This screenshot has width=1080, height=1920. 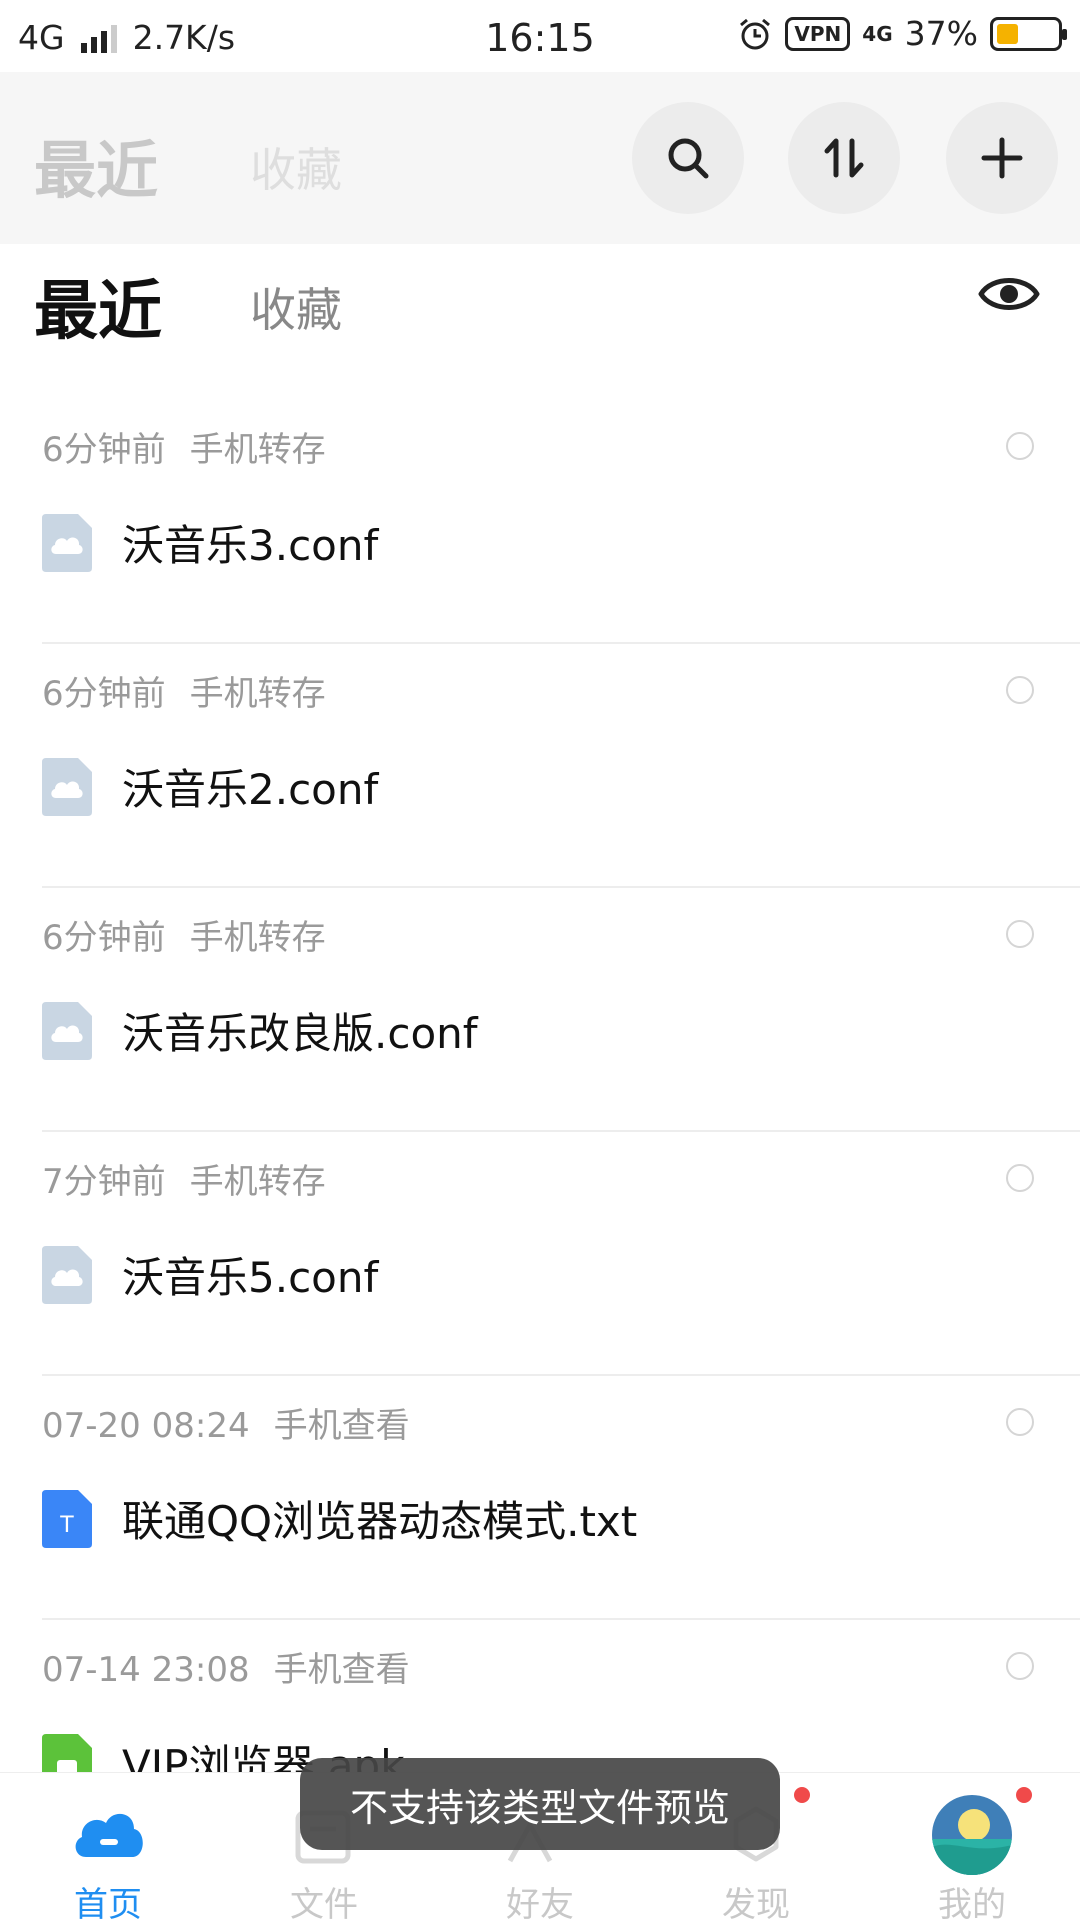 I want to click on file-name: 沃音乐3.conf, so click(x=250, y=545).